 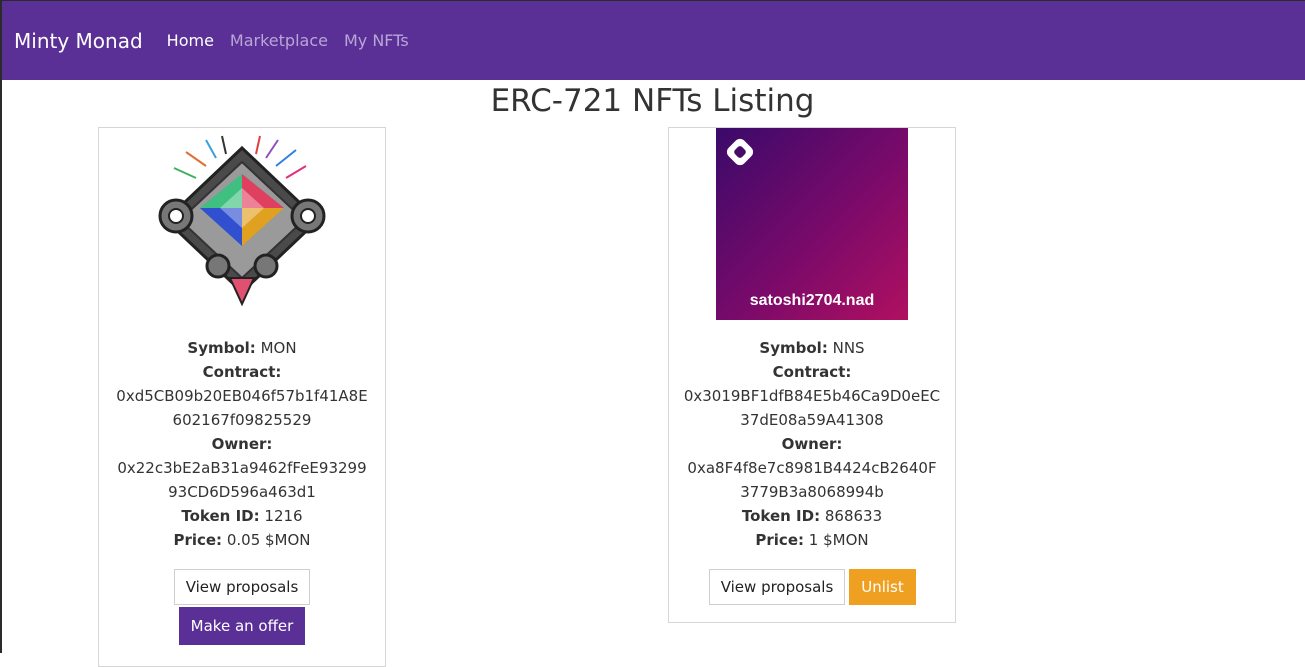 What do you see at coordinates (268, 540) in the screenshot?
I see `price-value: 0.05 $MON` at bounding box center [268, 540].